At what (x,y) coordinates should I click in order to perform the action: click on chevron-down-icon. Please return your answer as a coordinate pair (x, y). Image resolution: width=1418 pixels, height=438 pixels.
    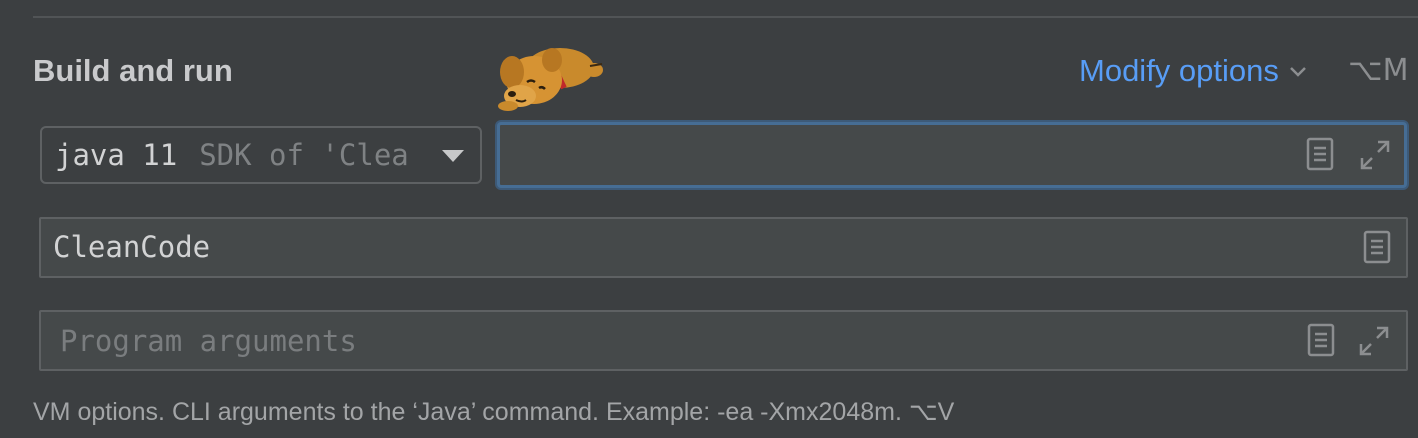
    Looking at the image, I should click on (1298, 71).